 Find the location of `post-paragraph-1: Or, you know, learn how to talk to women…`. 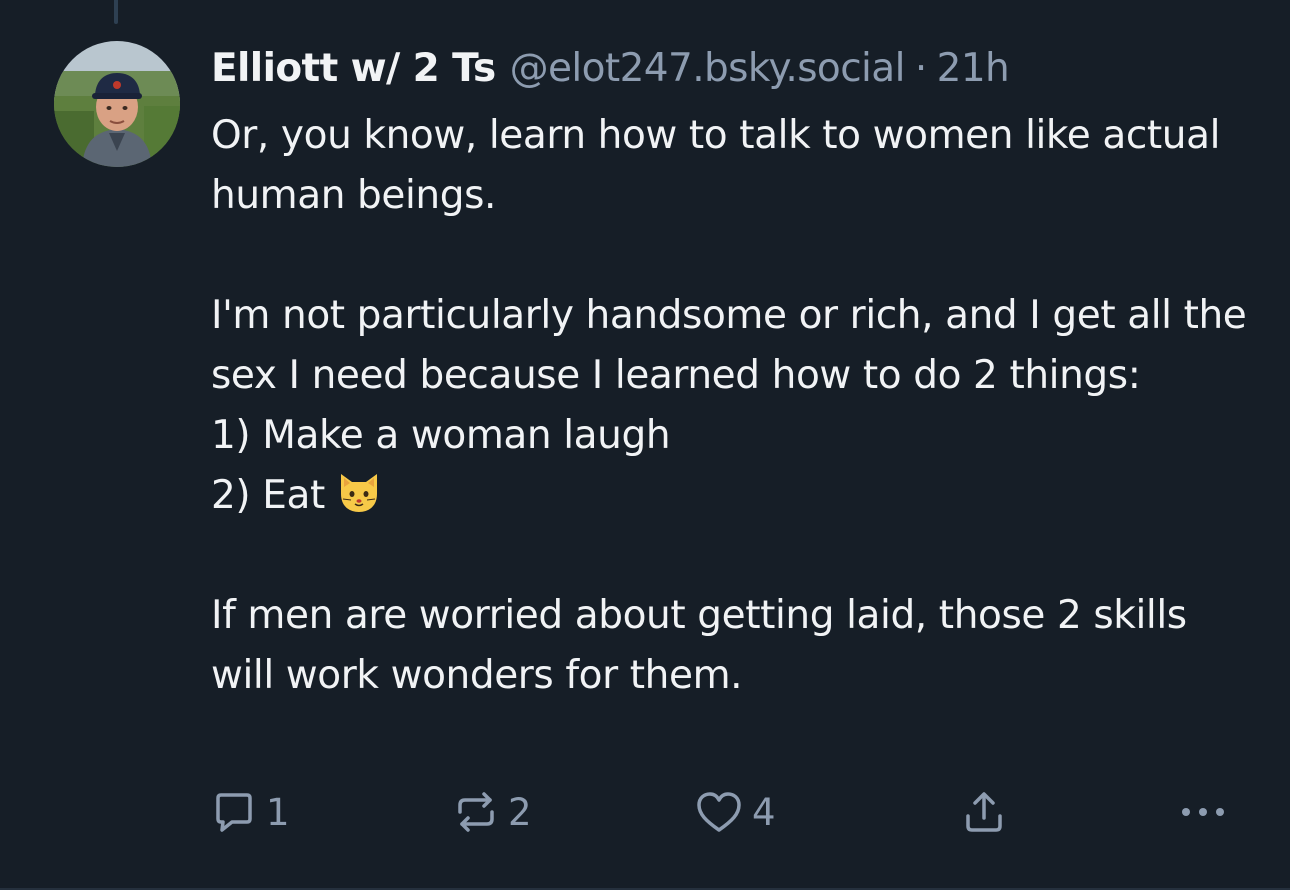

post-paragraph-1: Or, you know, learn how to talk to women… is located at coordinates (716, 165).